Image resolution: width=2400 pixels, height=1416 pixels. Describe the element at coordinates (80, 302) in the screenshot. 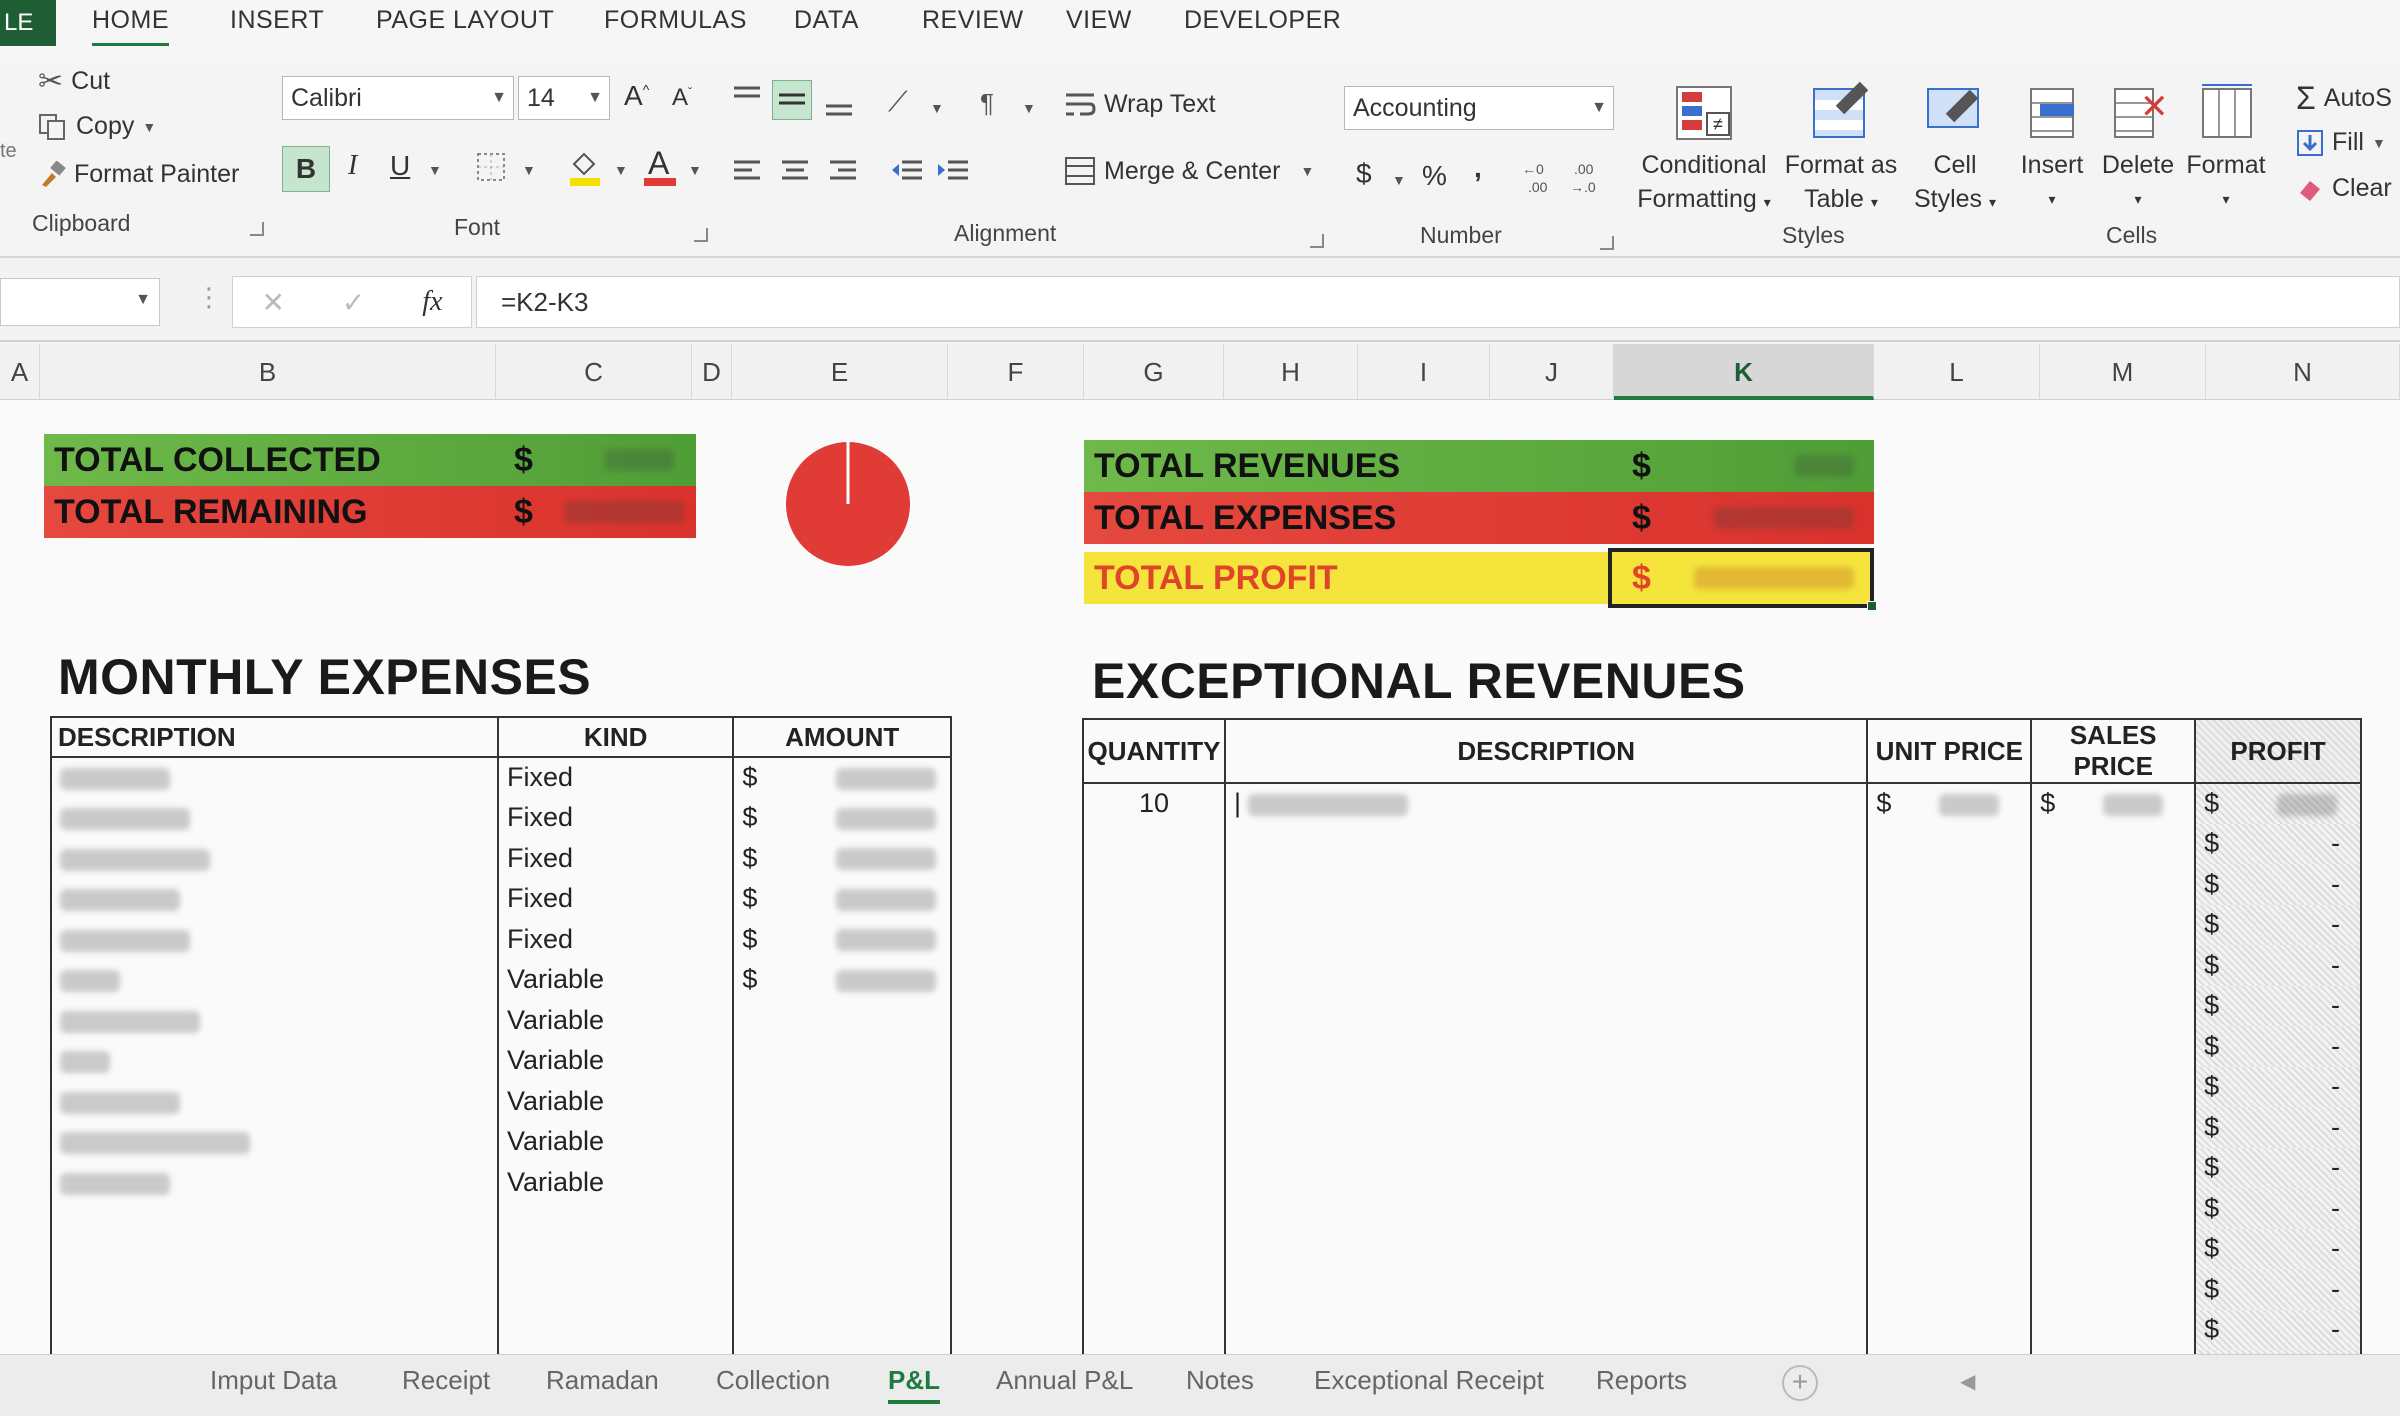

I see `name-box: ▼` at that location.